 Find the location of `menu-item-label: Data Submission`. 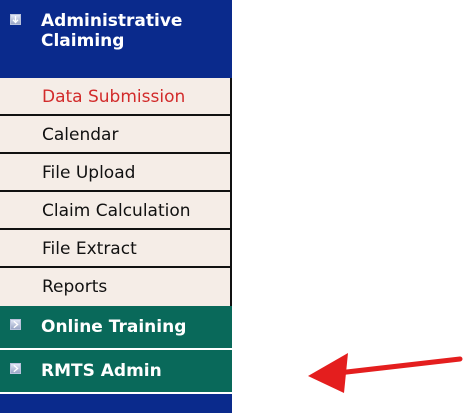

menu-item-label: Data Submission is located at coordinates (114, 97).